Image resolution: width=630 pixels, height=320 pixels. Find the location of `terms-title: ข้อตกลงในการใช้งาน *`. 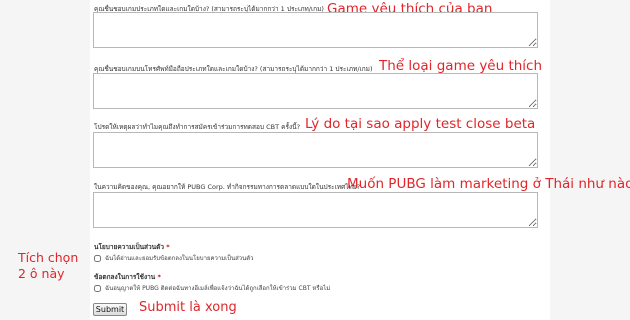

terms-title: ข้อตกลงในการใช้งาน * is located at coordinates (127, 277).